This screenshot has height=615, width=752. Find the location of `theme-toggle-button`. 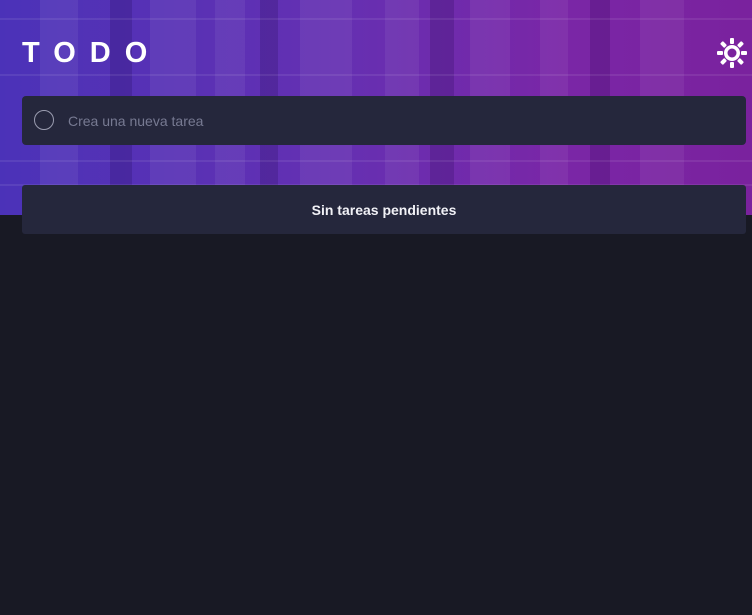

theme-toggle-button is located at coordinates (732, 53).